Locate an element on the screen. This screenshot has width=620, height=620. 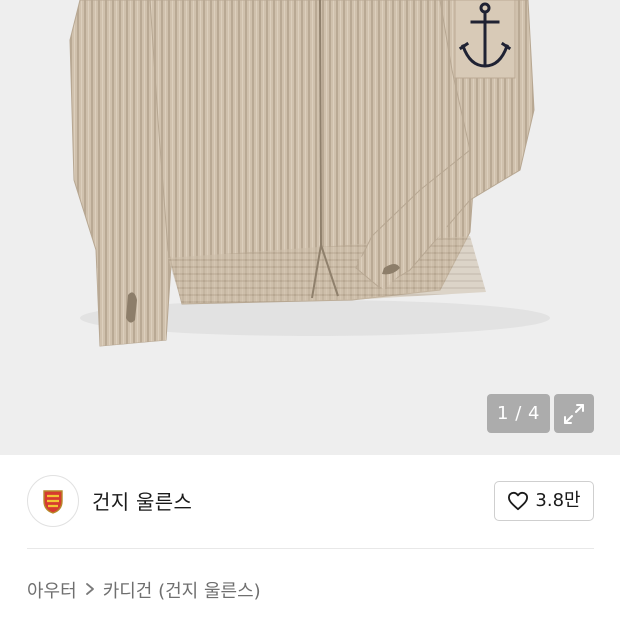
expand-arrows-icon is located at coordinates (574, 413).